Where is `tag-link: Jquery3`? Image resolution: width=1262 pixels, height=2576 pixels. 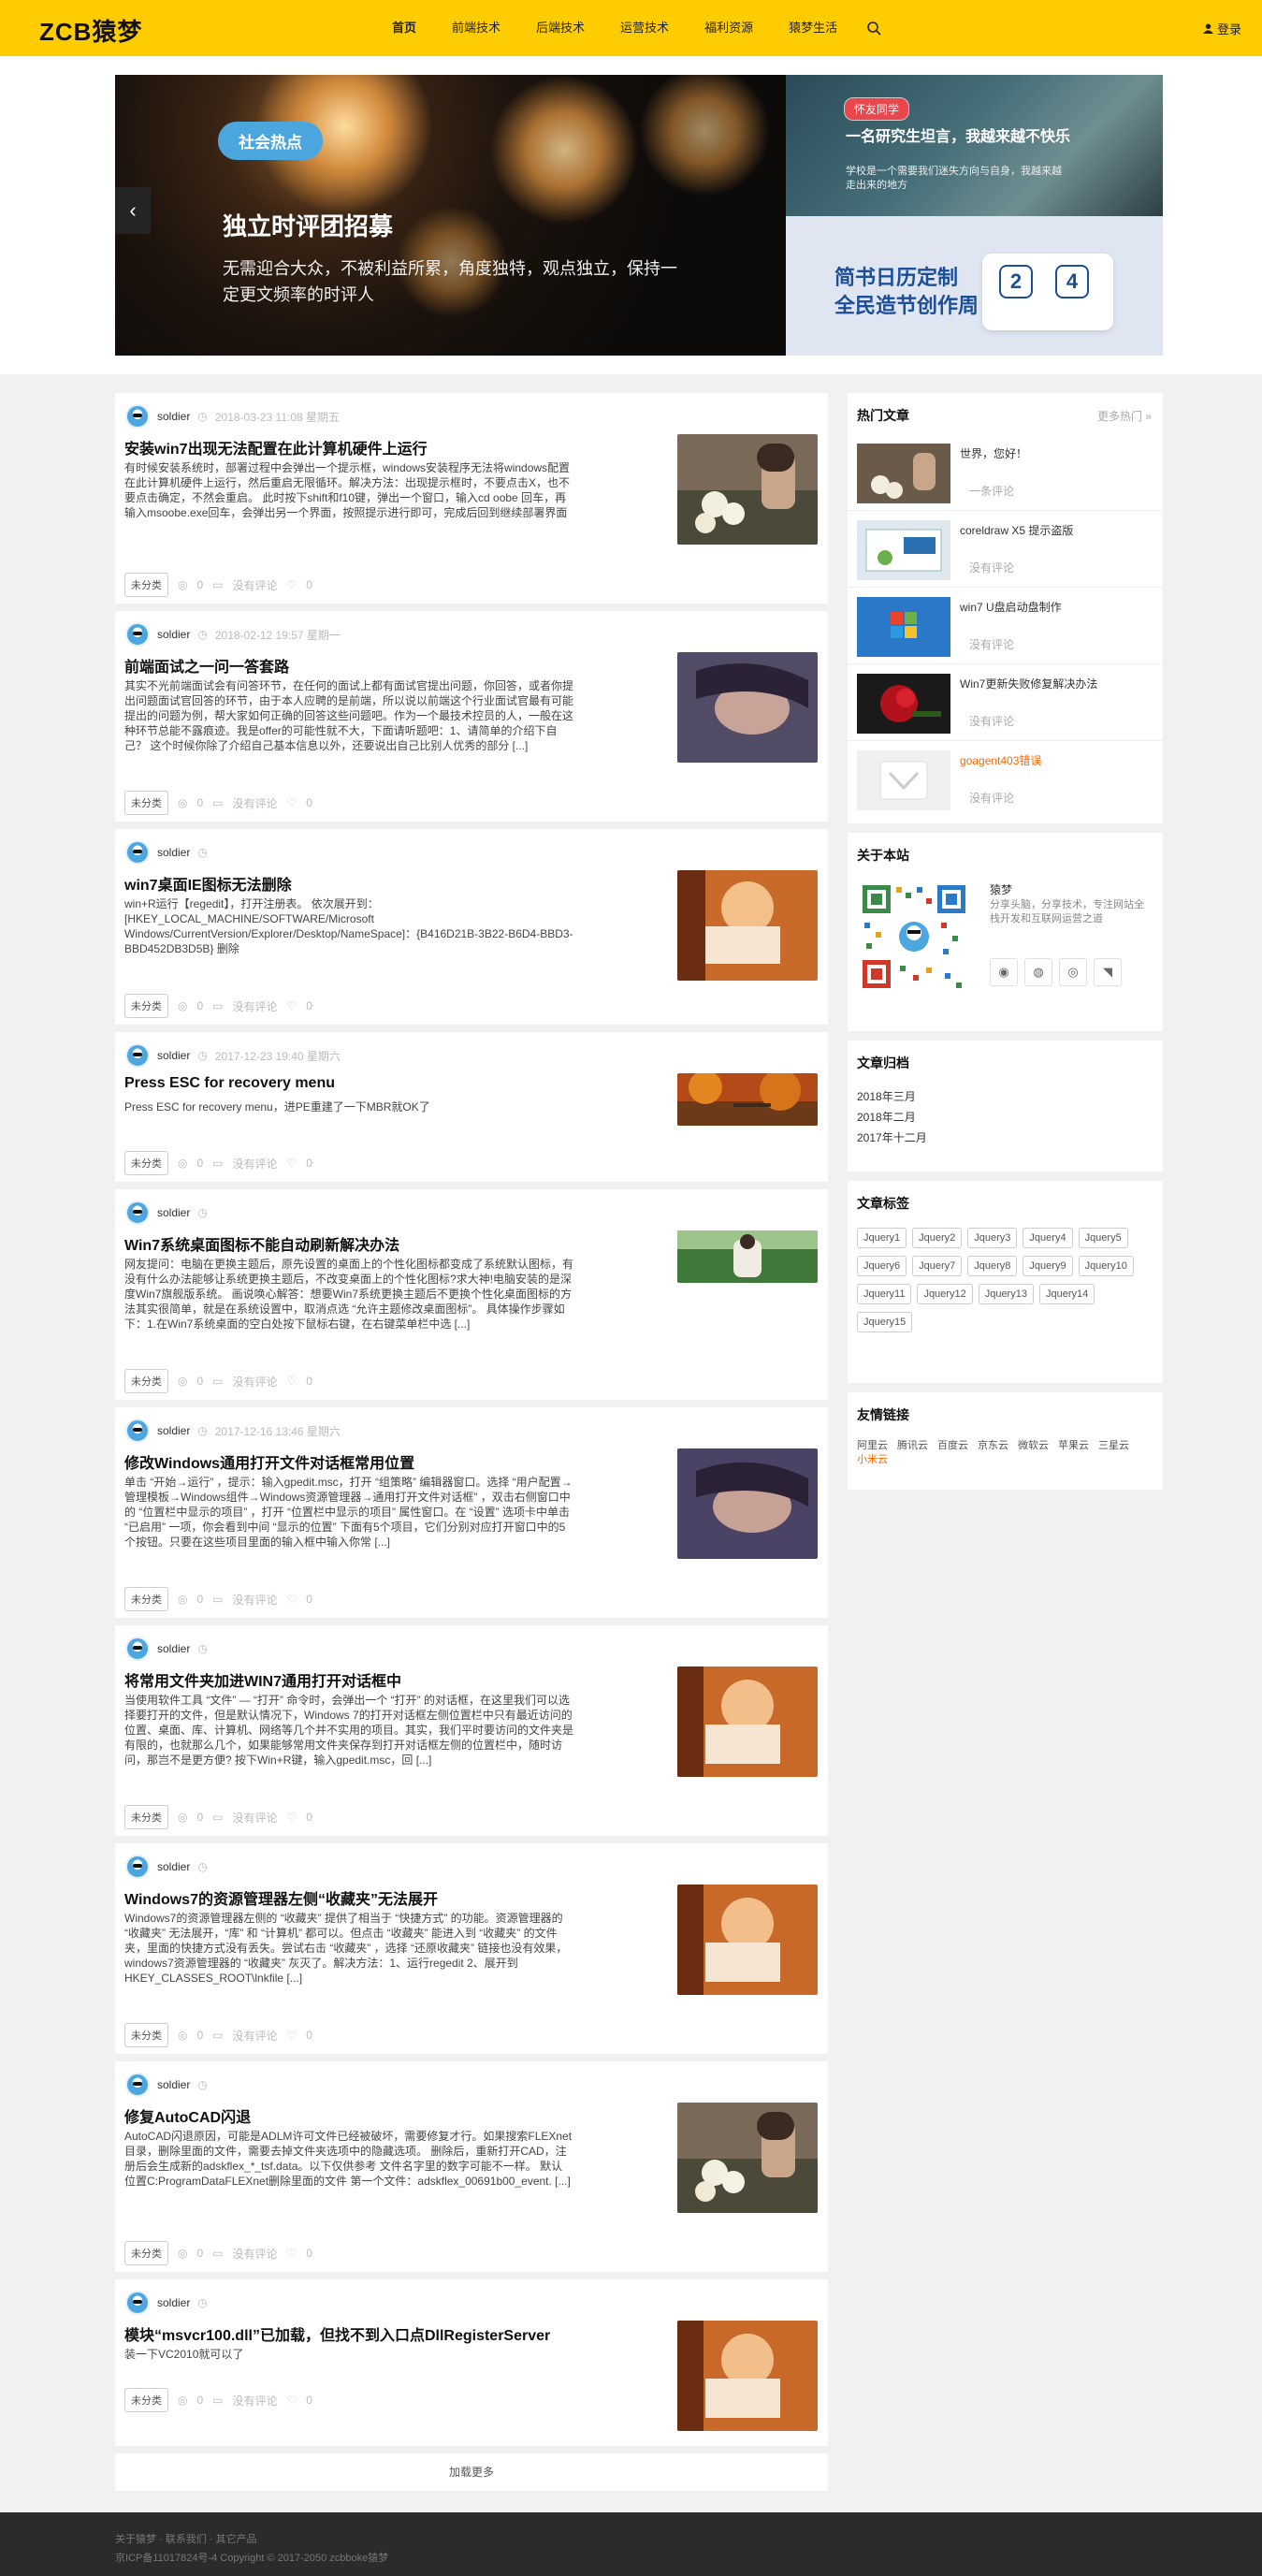 tag-link: Jquery3 is located at coordinates (993, 1238).